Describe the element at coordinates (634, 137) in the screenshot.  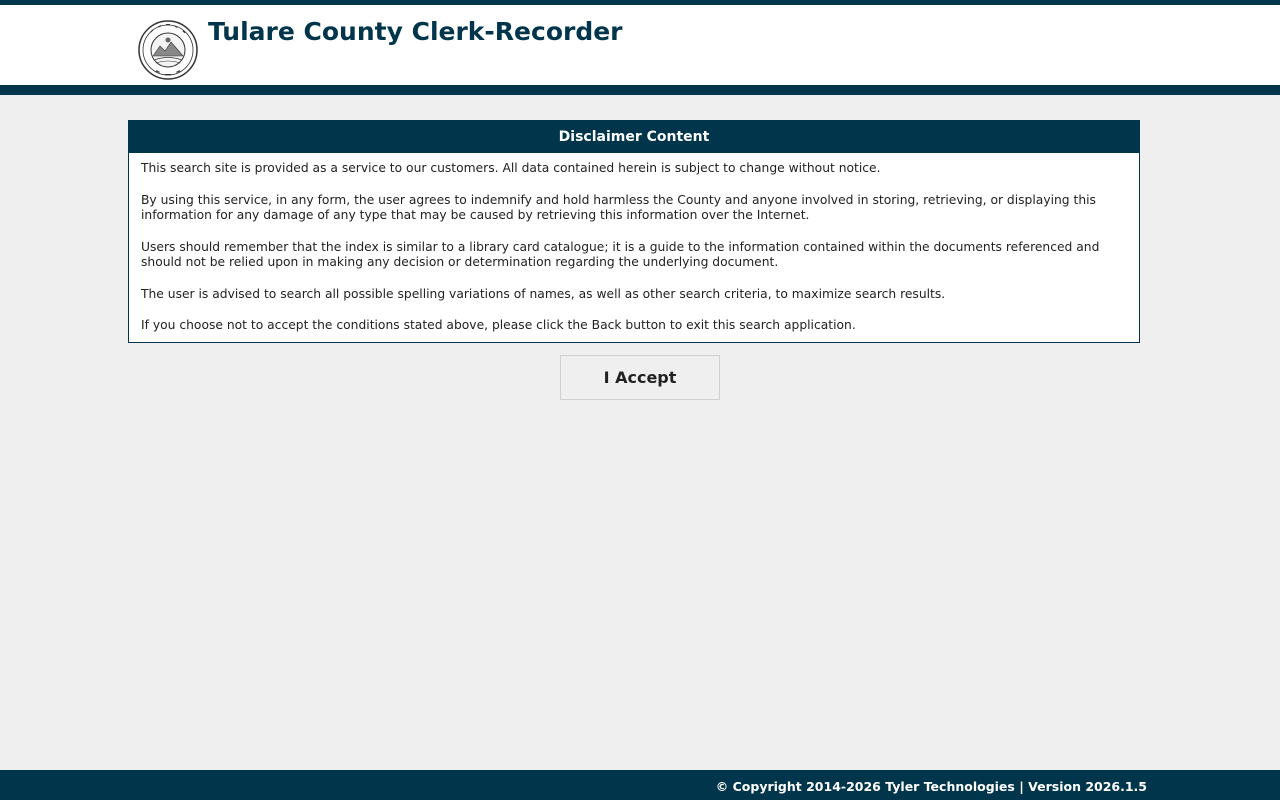
I see `disclaimer-heading: Disclaimer Content` at that location.